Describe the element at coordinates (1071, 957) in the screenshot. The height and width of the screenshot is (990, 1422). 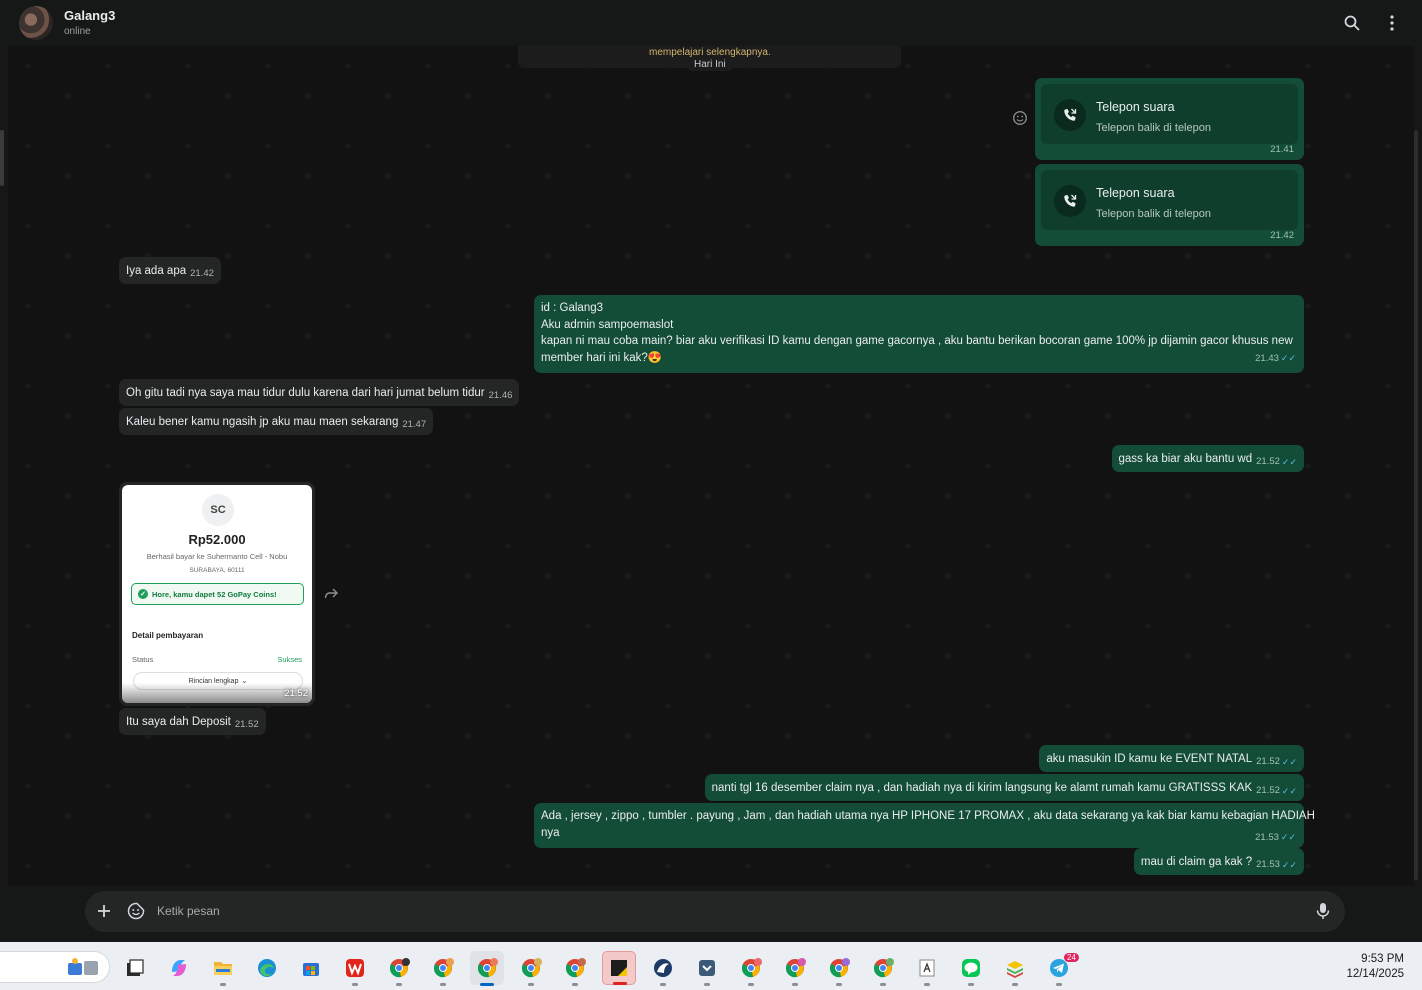
I see `unread-badge: 24` at that location.